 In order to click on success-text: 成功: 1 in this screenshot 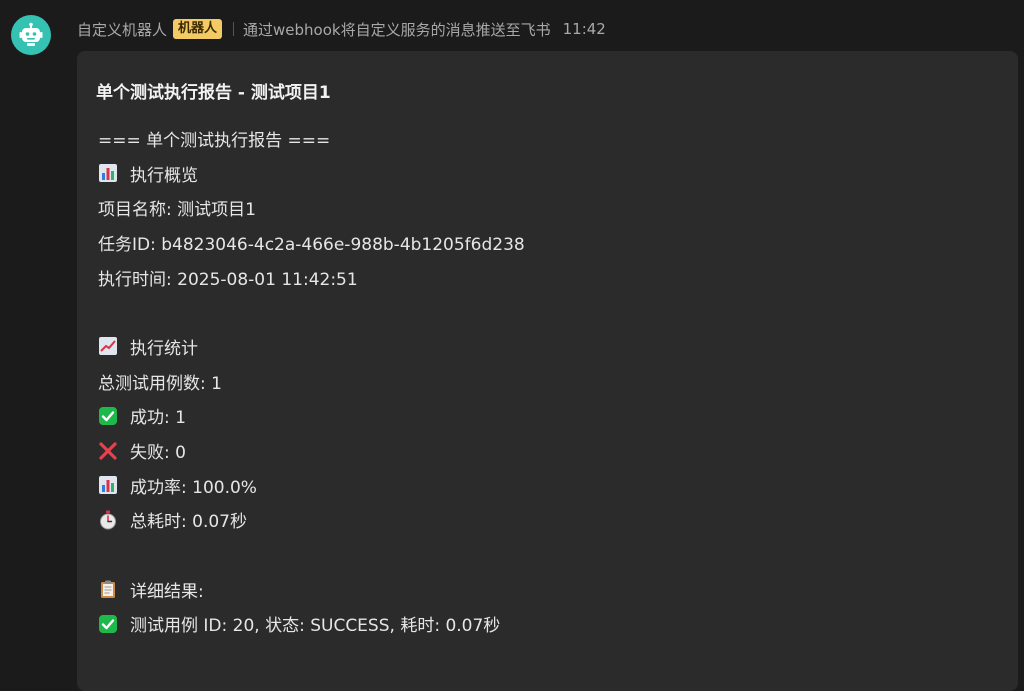, I will do `click(158, 418)`.